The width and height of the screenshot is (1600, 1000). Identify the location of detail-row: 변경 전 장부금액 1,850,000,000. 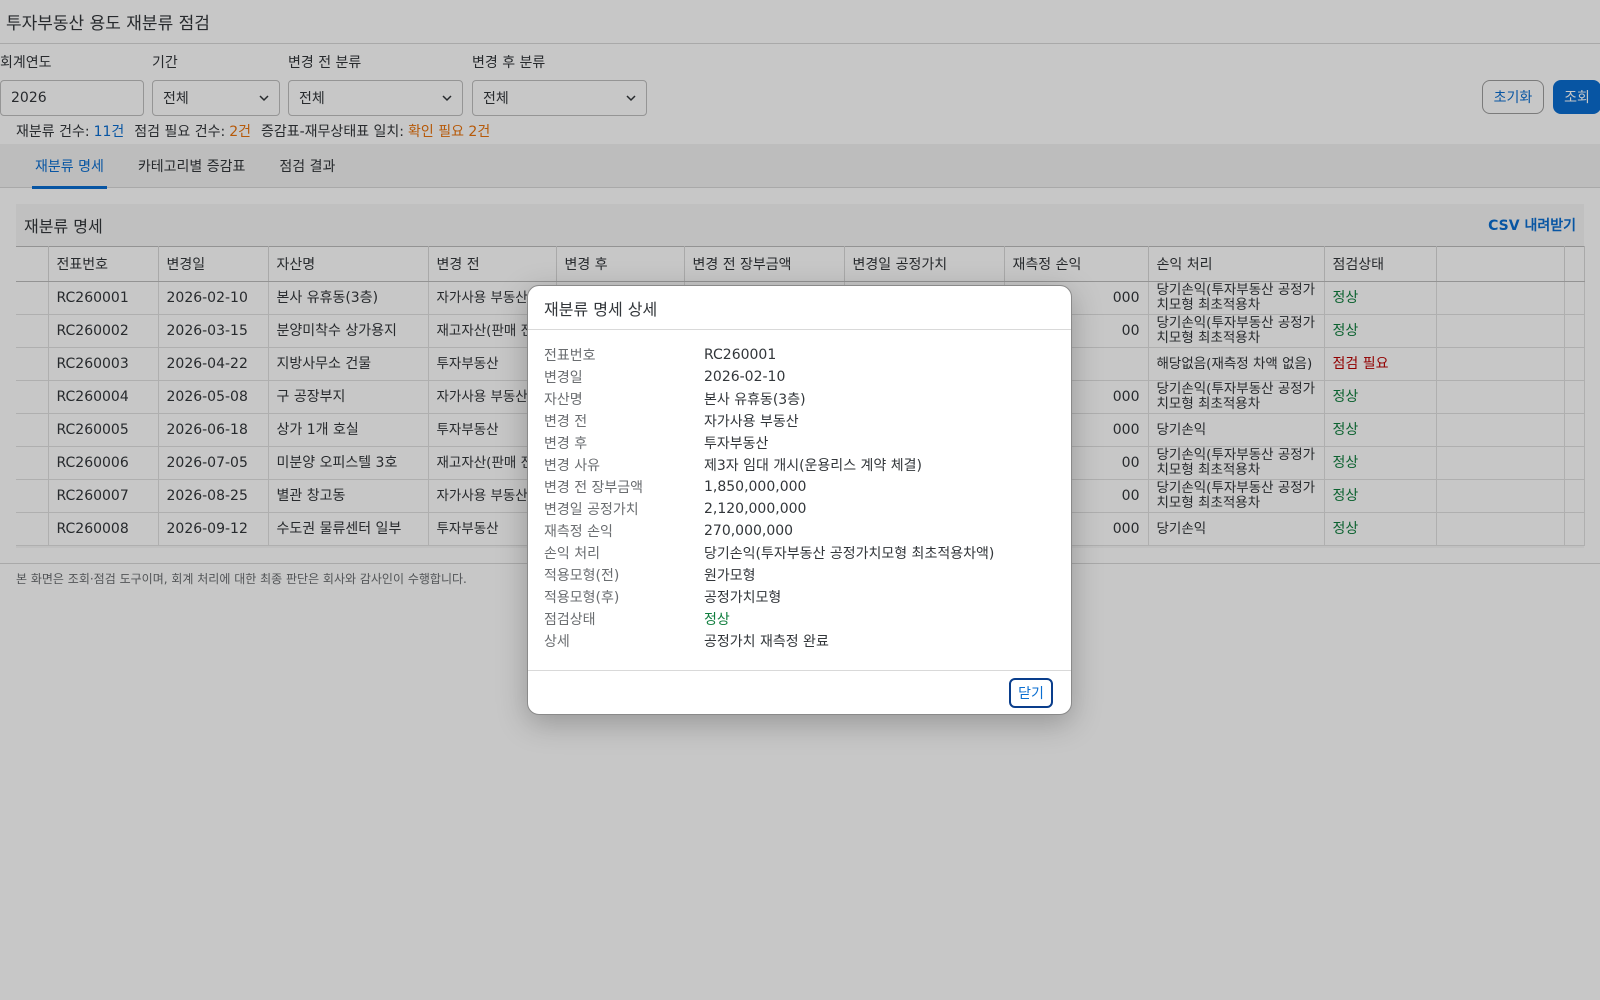
(799, 487).